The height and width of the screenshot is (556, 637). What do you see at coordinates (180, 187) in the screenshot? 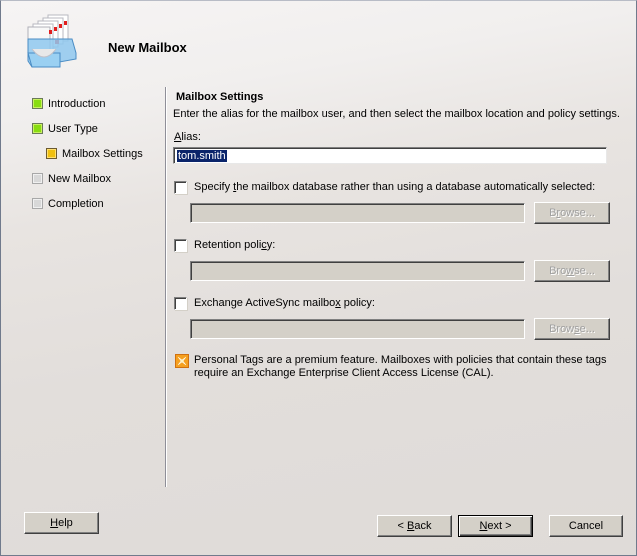
I see `specify-database-checkbox` at bounding box center [180, 187].